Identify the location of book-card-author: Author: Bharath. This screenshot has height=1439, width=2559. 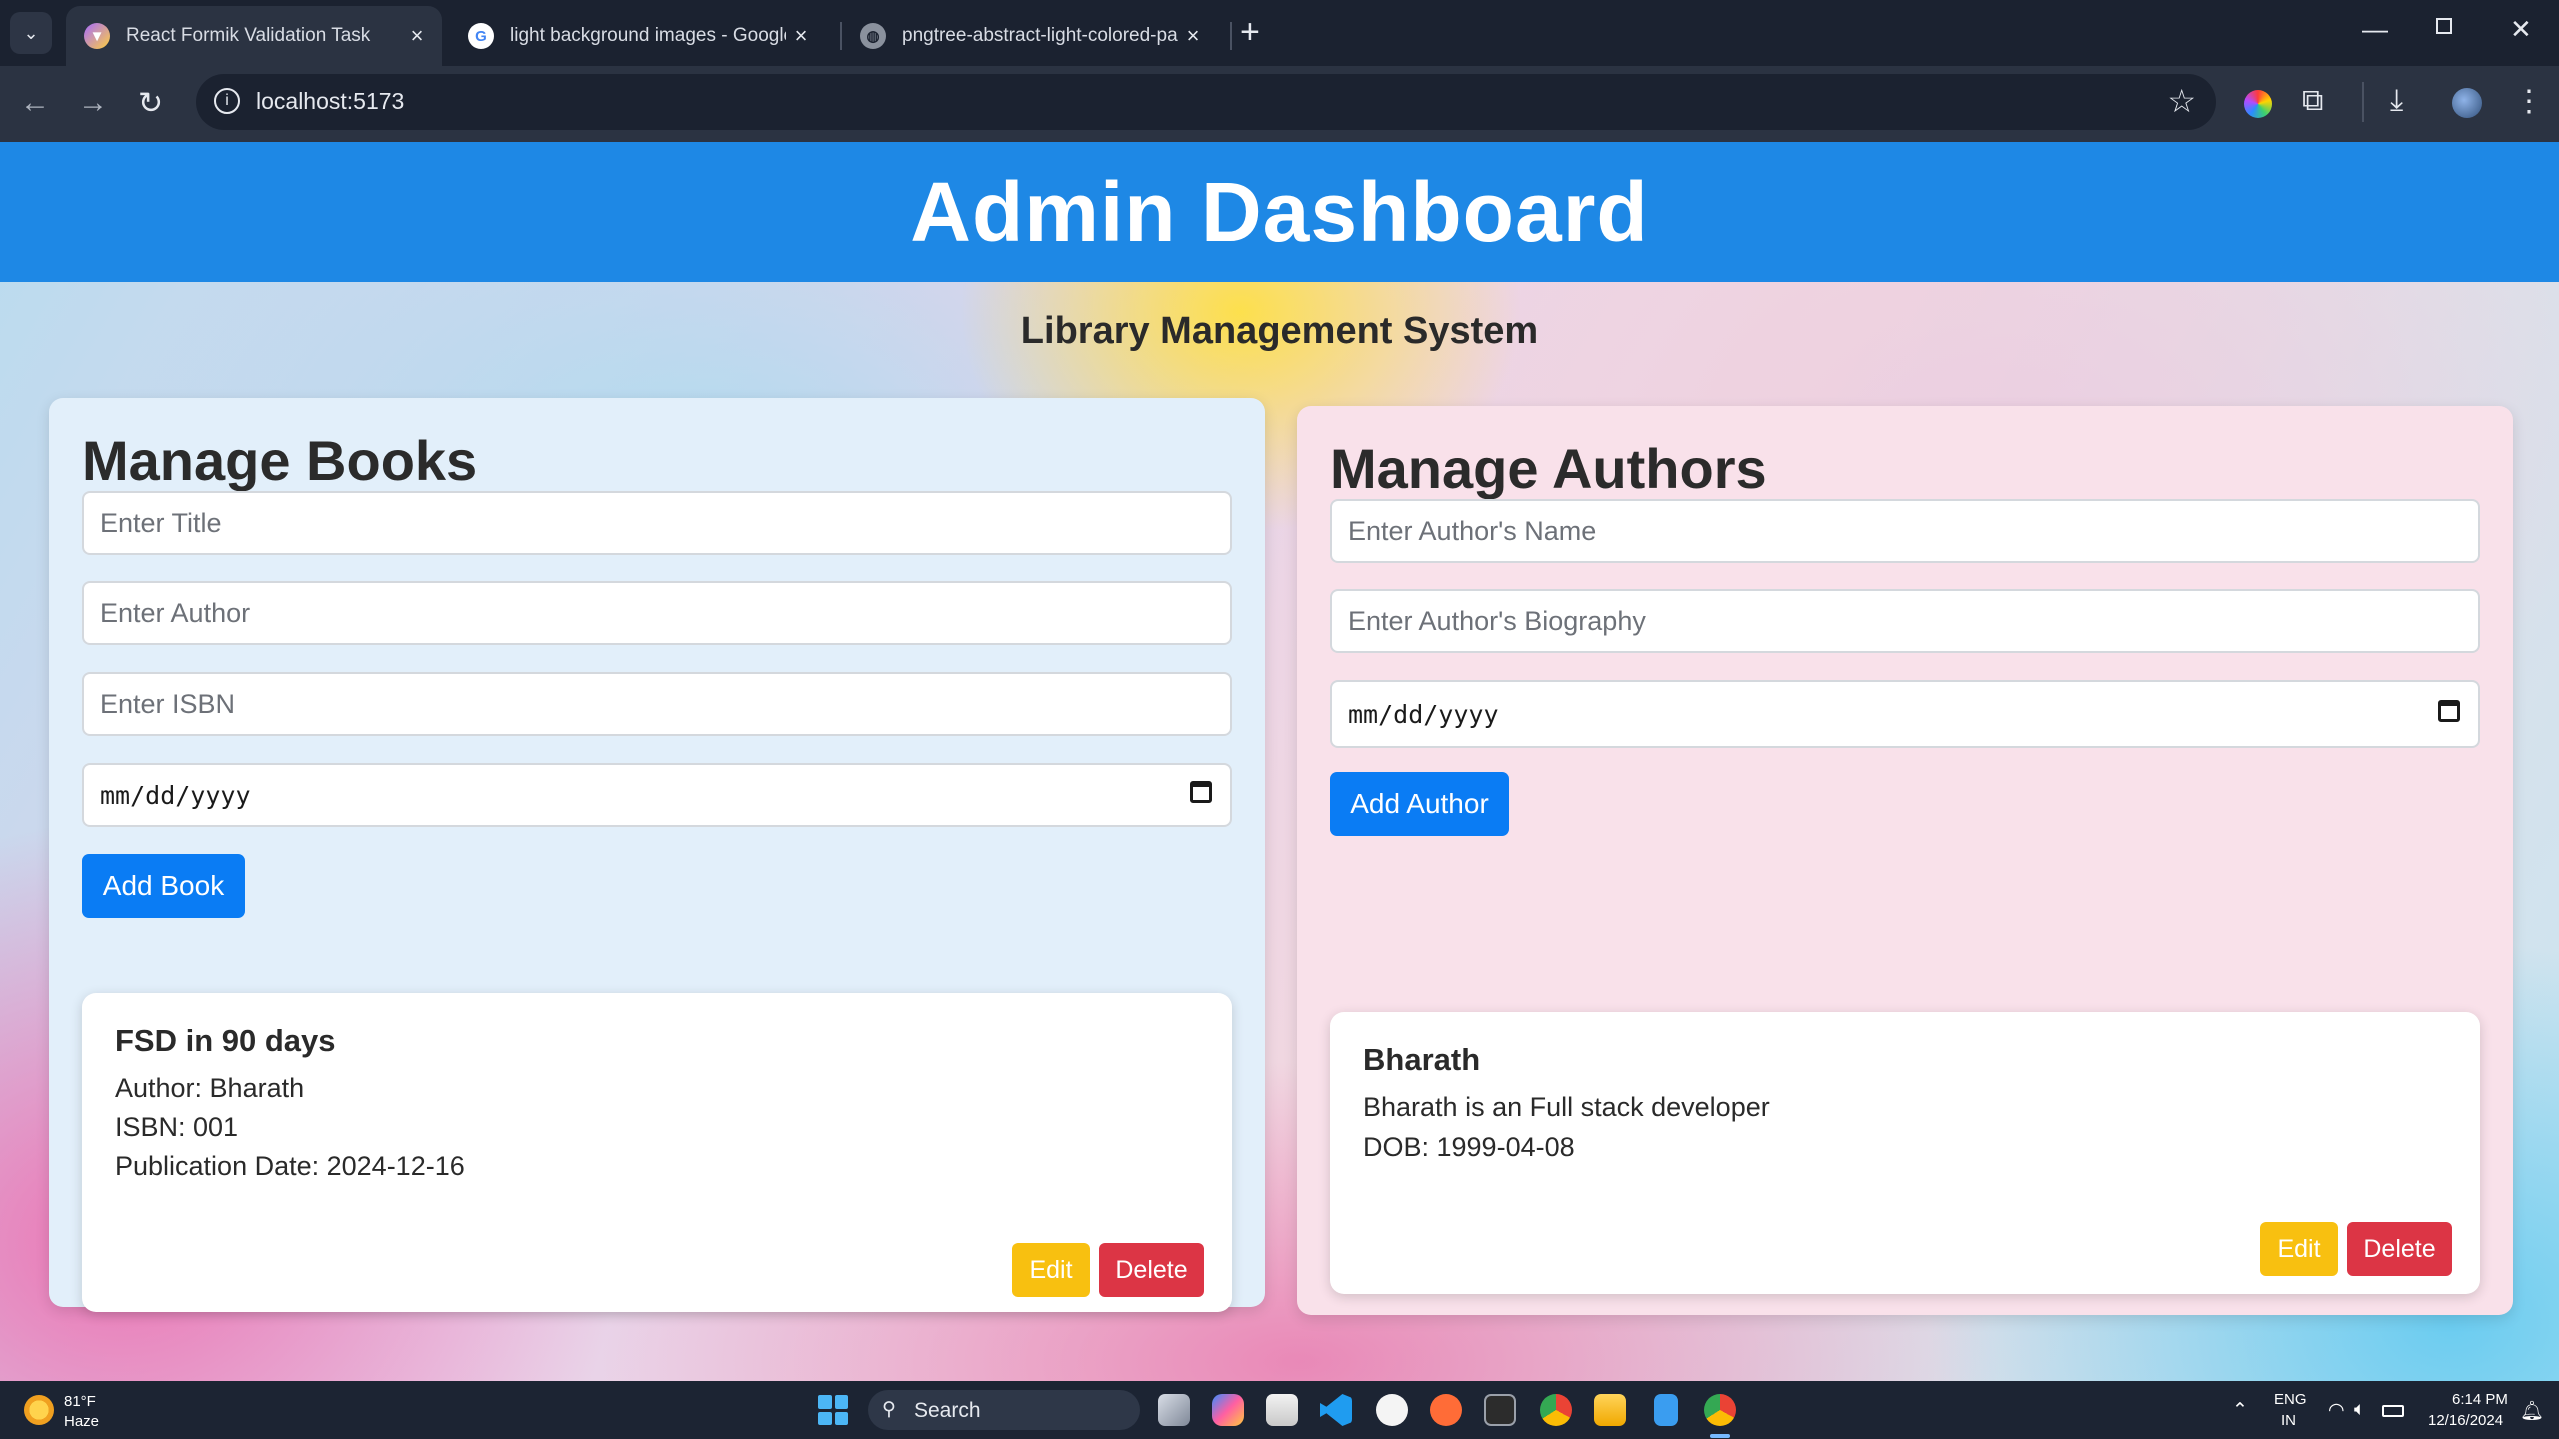
(210, 1088).